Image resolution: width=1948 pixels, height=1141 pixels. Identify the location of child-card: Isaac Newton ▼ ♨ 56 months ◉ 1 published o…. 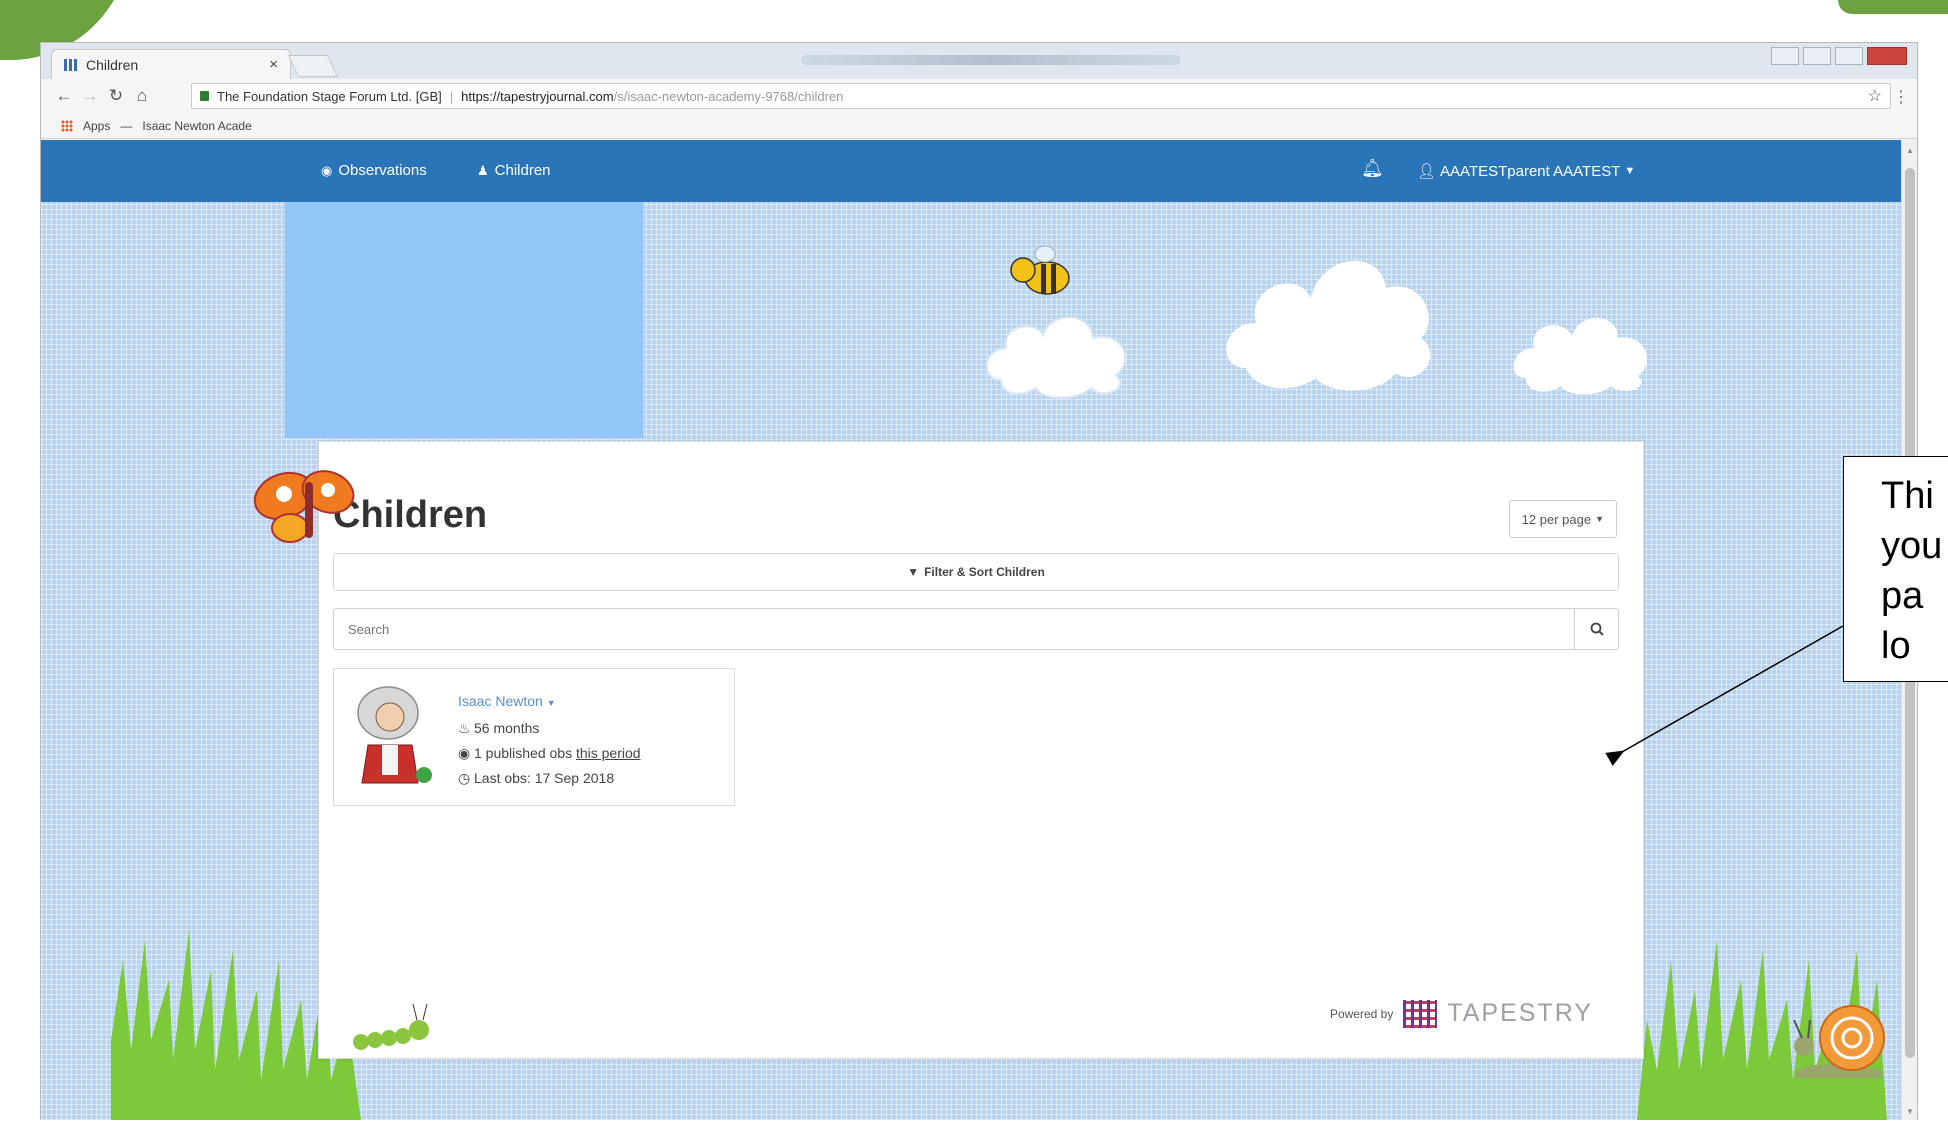
(534, 737).